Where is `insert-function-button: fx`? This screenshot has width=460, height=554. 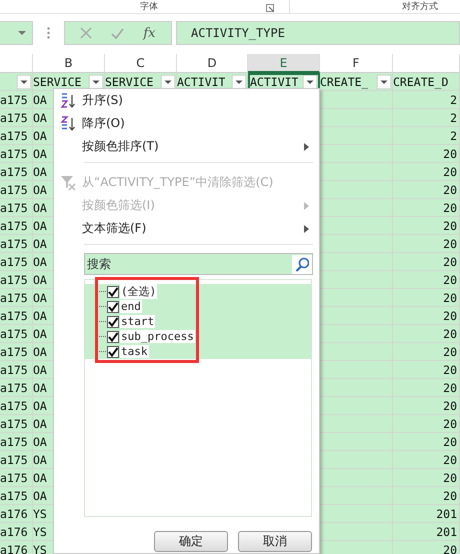
insert-function-button: fx is located at coordinates (149, 33).